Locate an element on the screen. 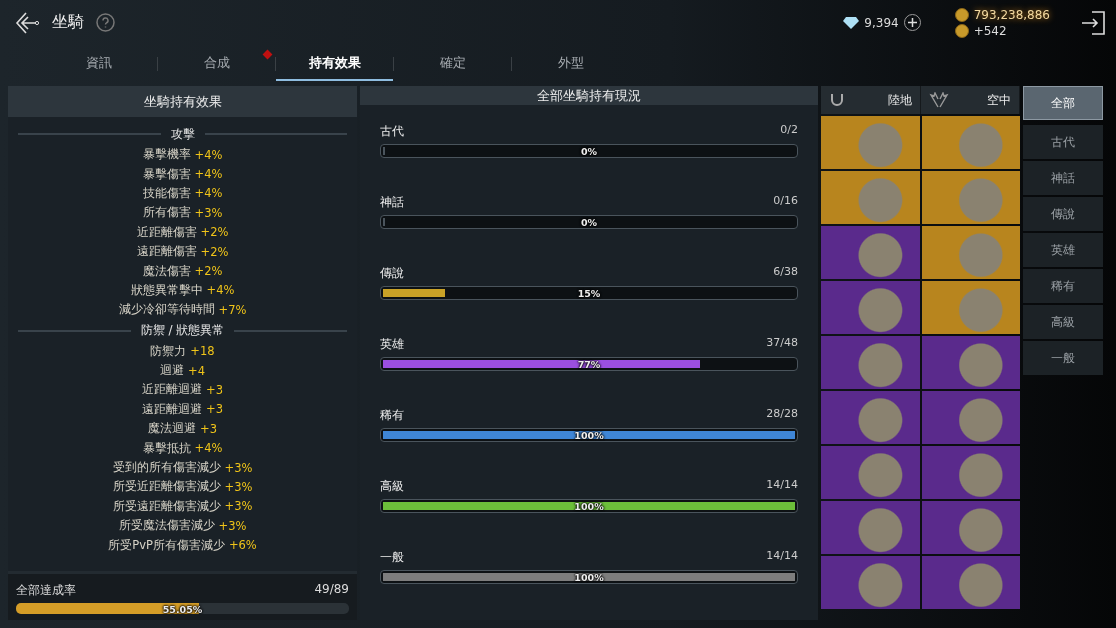 Image resolution: width=1116 pixels, height=628 pixels. wings-icon is located at coordinates (938, 100).